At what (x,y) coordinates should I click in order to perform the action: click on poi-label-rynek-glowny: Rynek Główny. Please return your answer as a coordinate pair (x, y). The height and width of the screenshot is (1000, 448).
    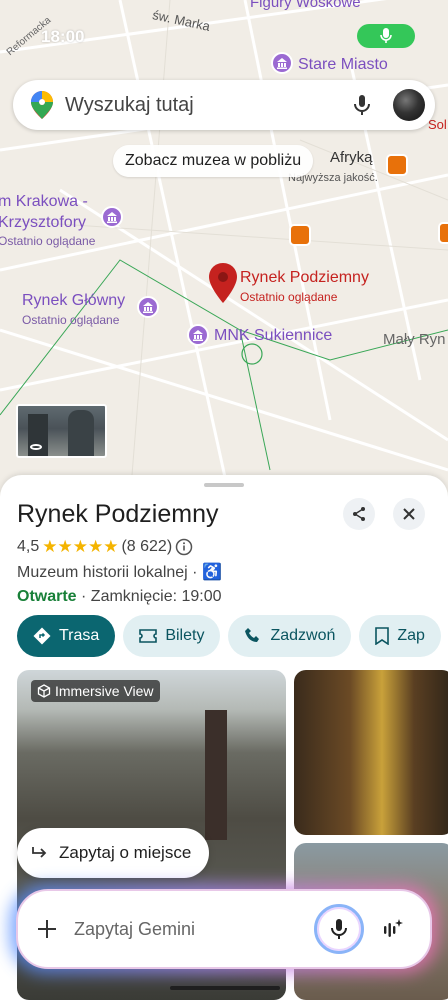
    Looking at the image, I should click on (73, 300).